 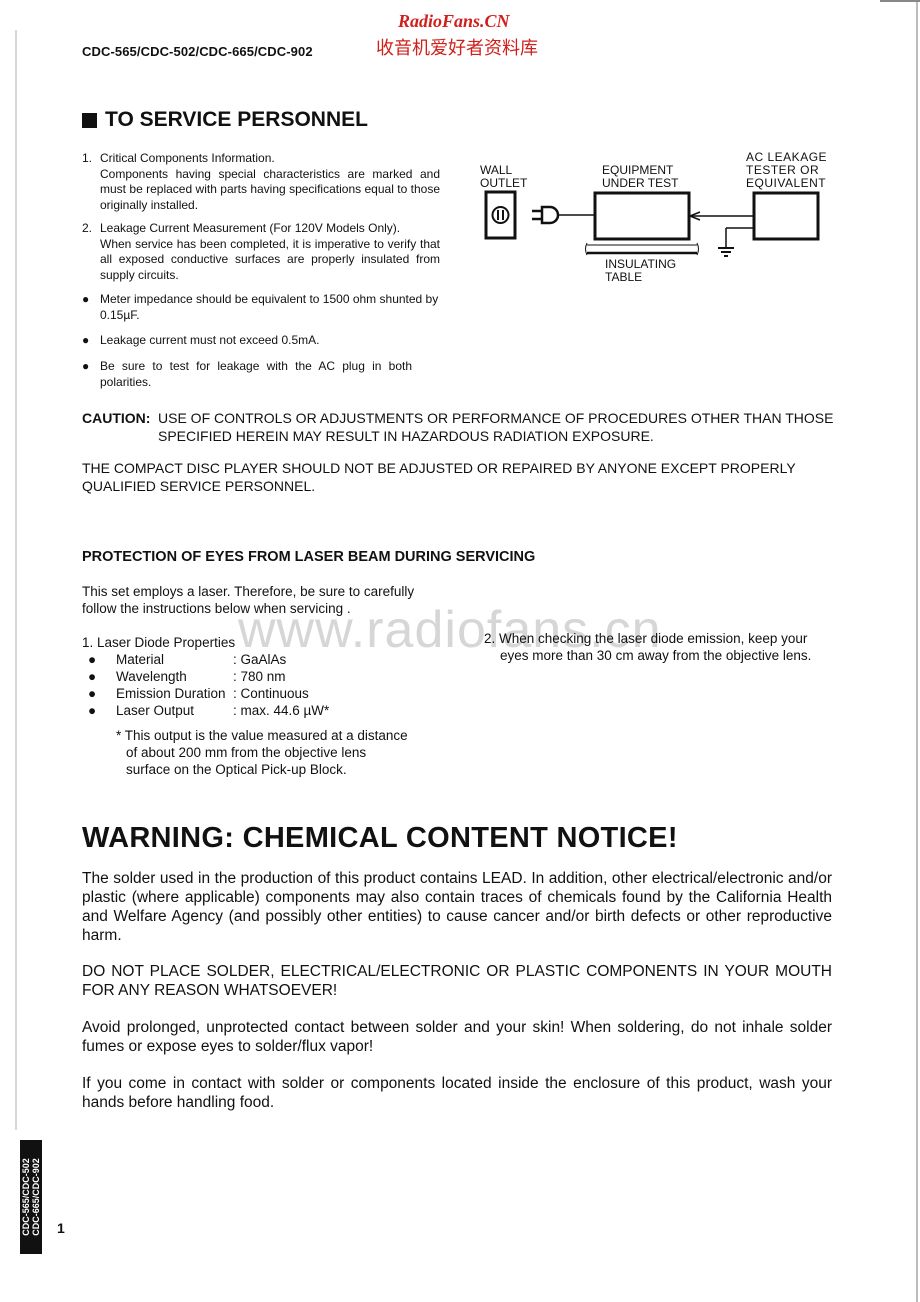 What do you see at coordinates (201, 340) in the screenshot?
I see `service-bullet: ● Leakage current must not exceed 0.5mA.` at bounding box center [201, 340].